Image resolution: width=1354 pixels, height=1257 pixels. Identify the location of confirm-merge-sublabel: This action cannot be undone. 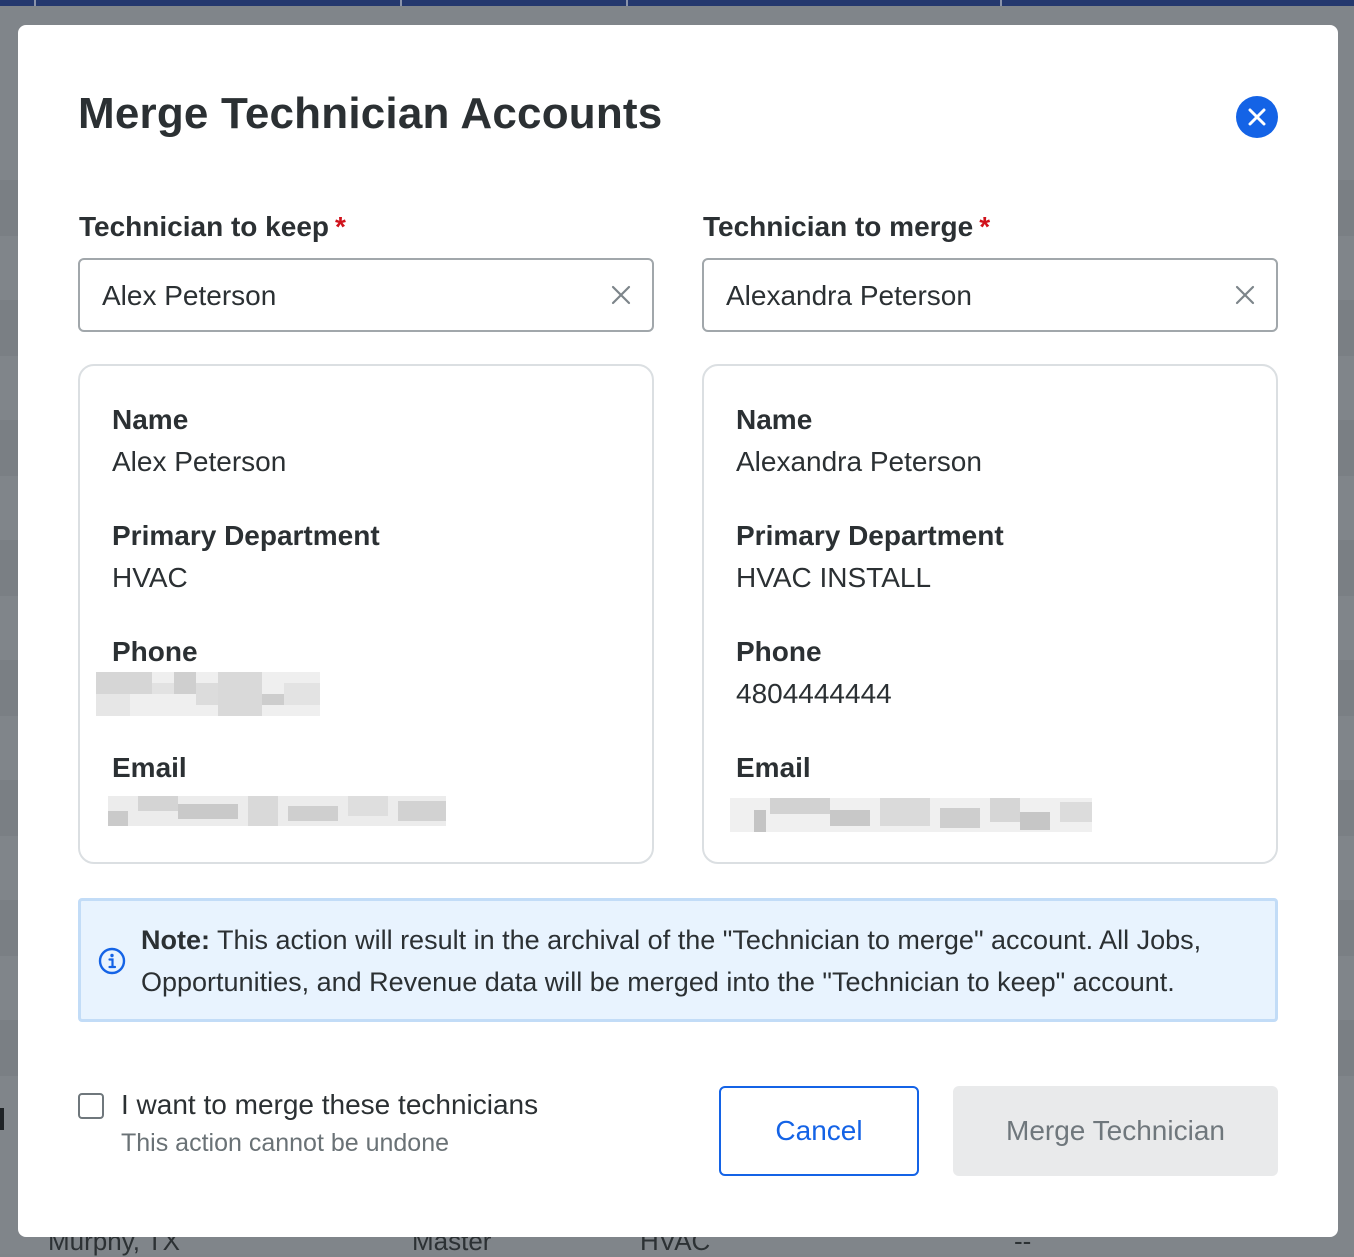
(285, 1143).